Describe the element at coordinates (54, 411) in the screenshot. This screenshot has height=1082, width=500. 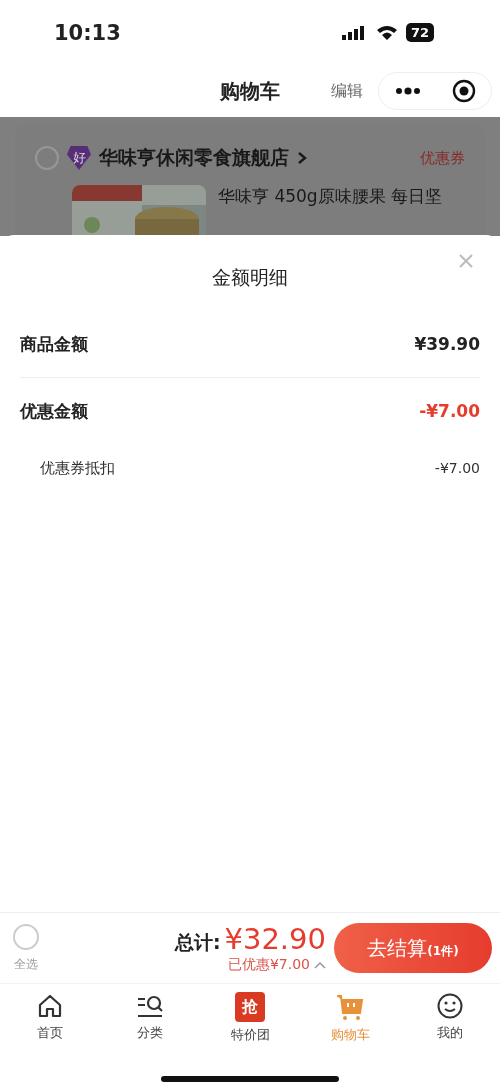
I see `amount-label: 优惠金额` at that location.